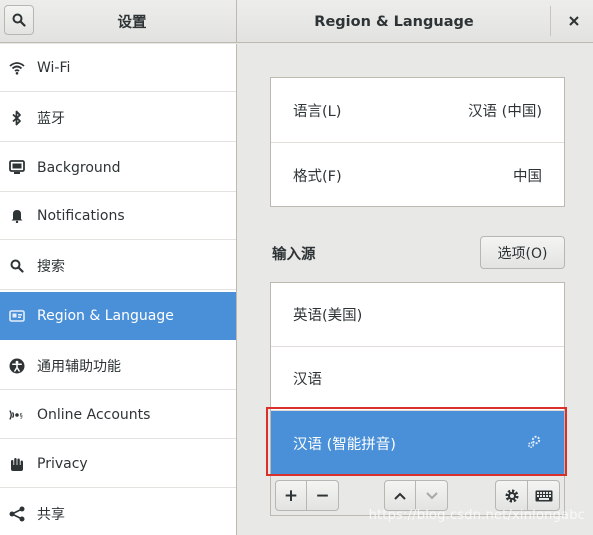  Describe the element at coordinates (527, 176) in the screenshot. I see `format-value: 中国` at that location.